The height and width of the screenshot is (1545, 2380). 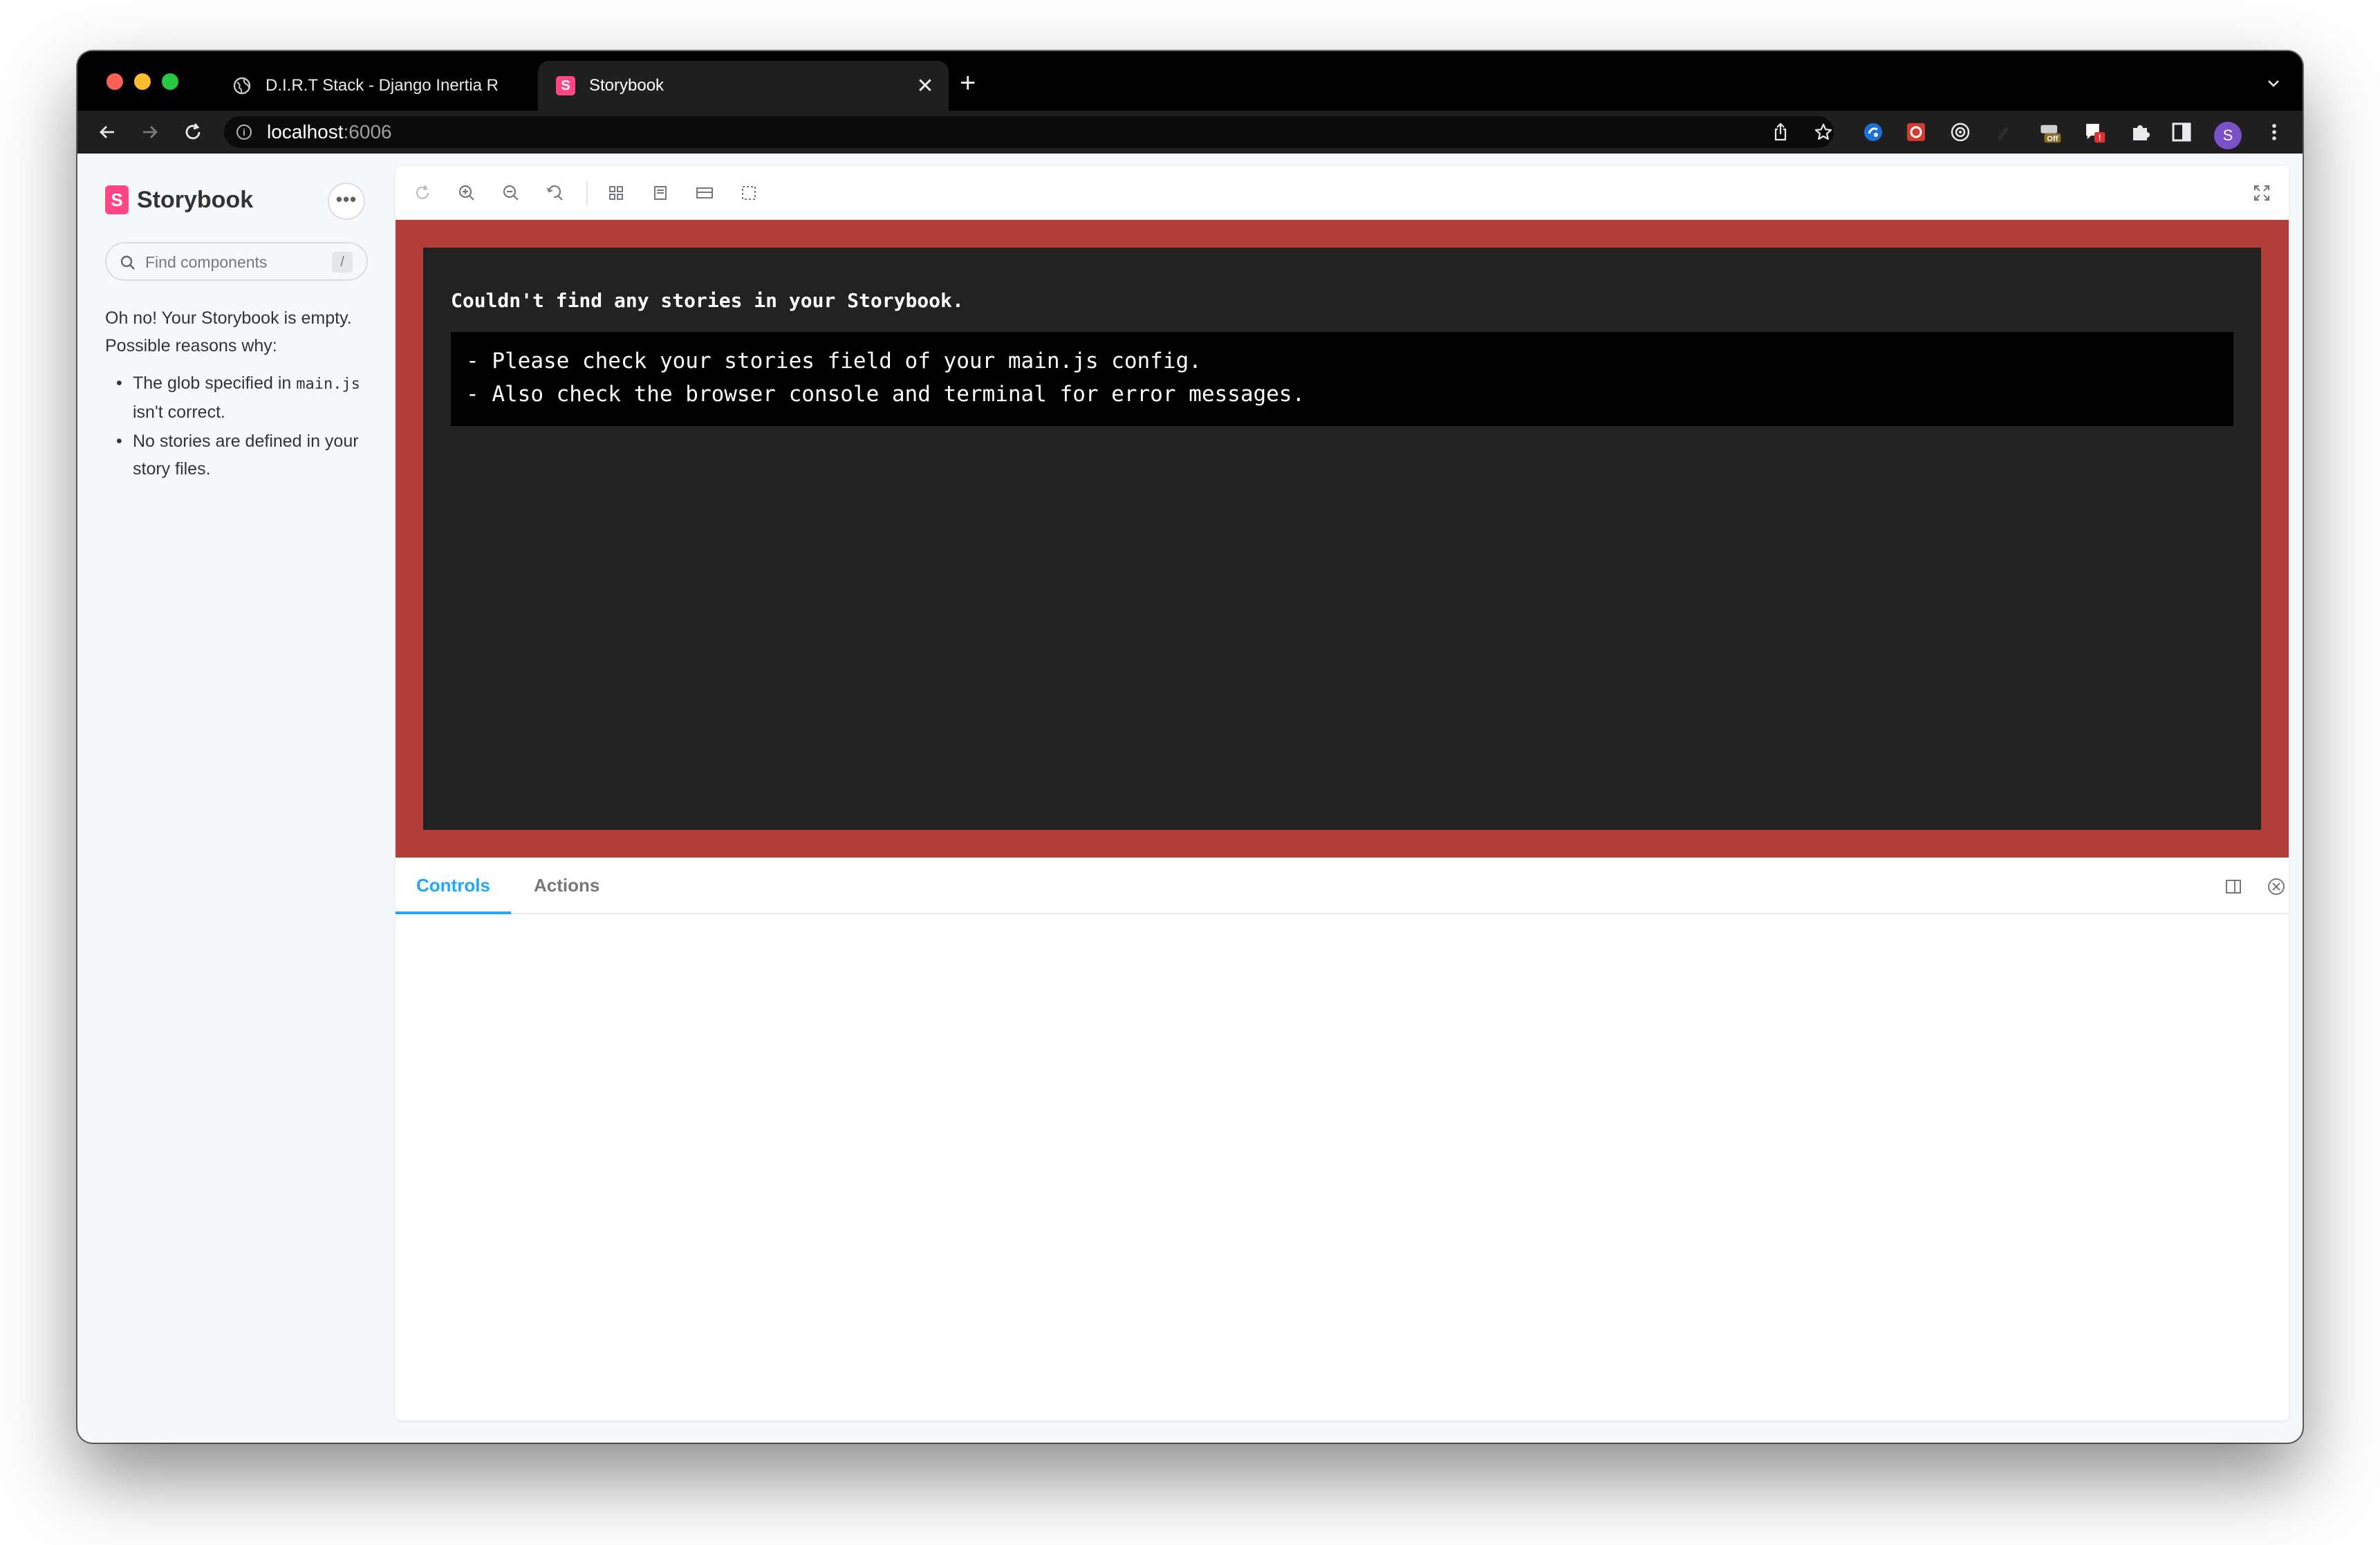 What do you see at coordinates (2233, 886) in the screenshot?
I see `panel-orientation-icon` at bounding box center [2233, 886].